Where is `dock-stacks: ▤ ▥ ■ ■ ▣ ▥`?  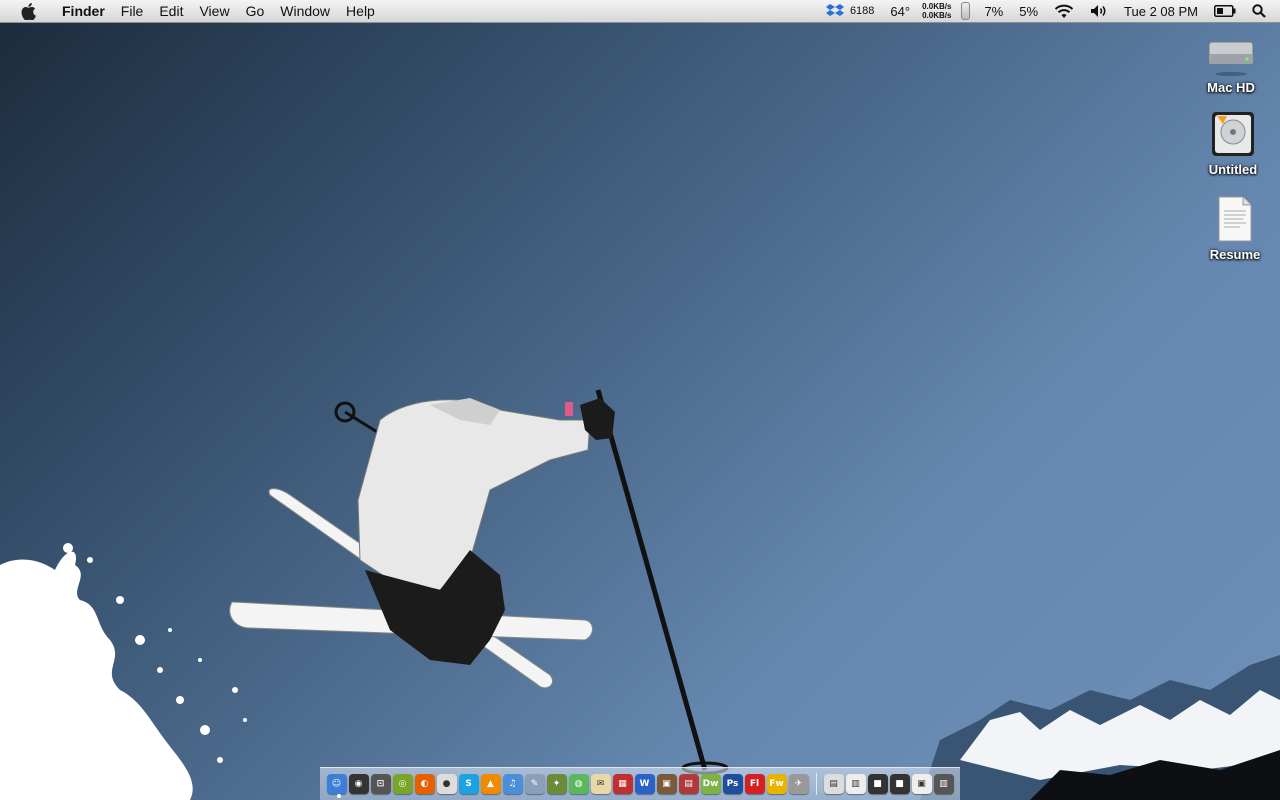
dock-stacks: ▤ ▥ ■ ■ ▣ ▥ is located at coordinates (888, 784).